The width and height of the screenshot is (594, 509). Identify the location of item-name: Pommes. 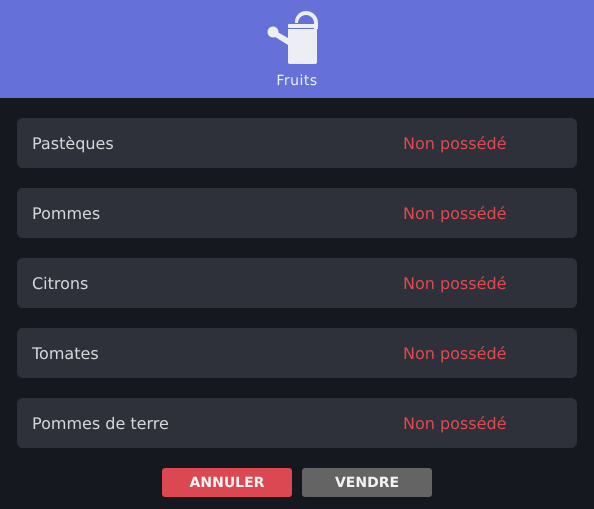
(67, 213).